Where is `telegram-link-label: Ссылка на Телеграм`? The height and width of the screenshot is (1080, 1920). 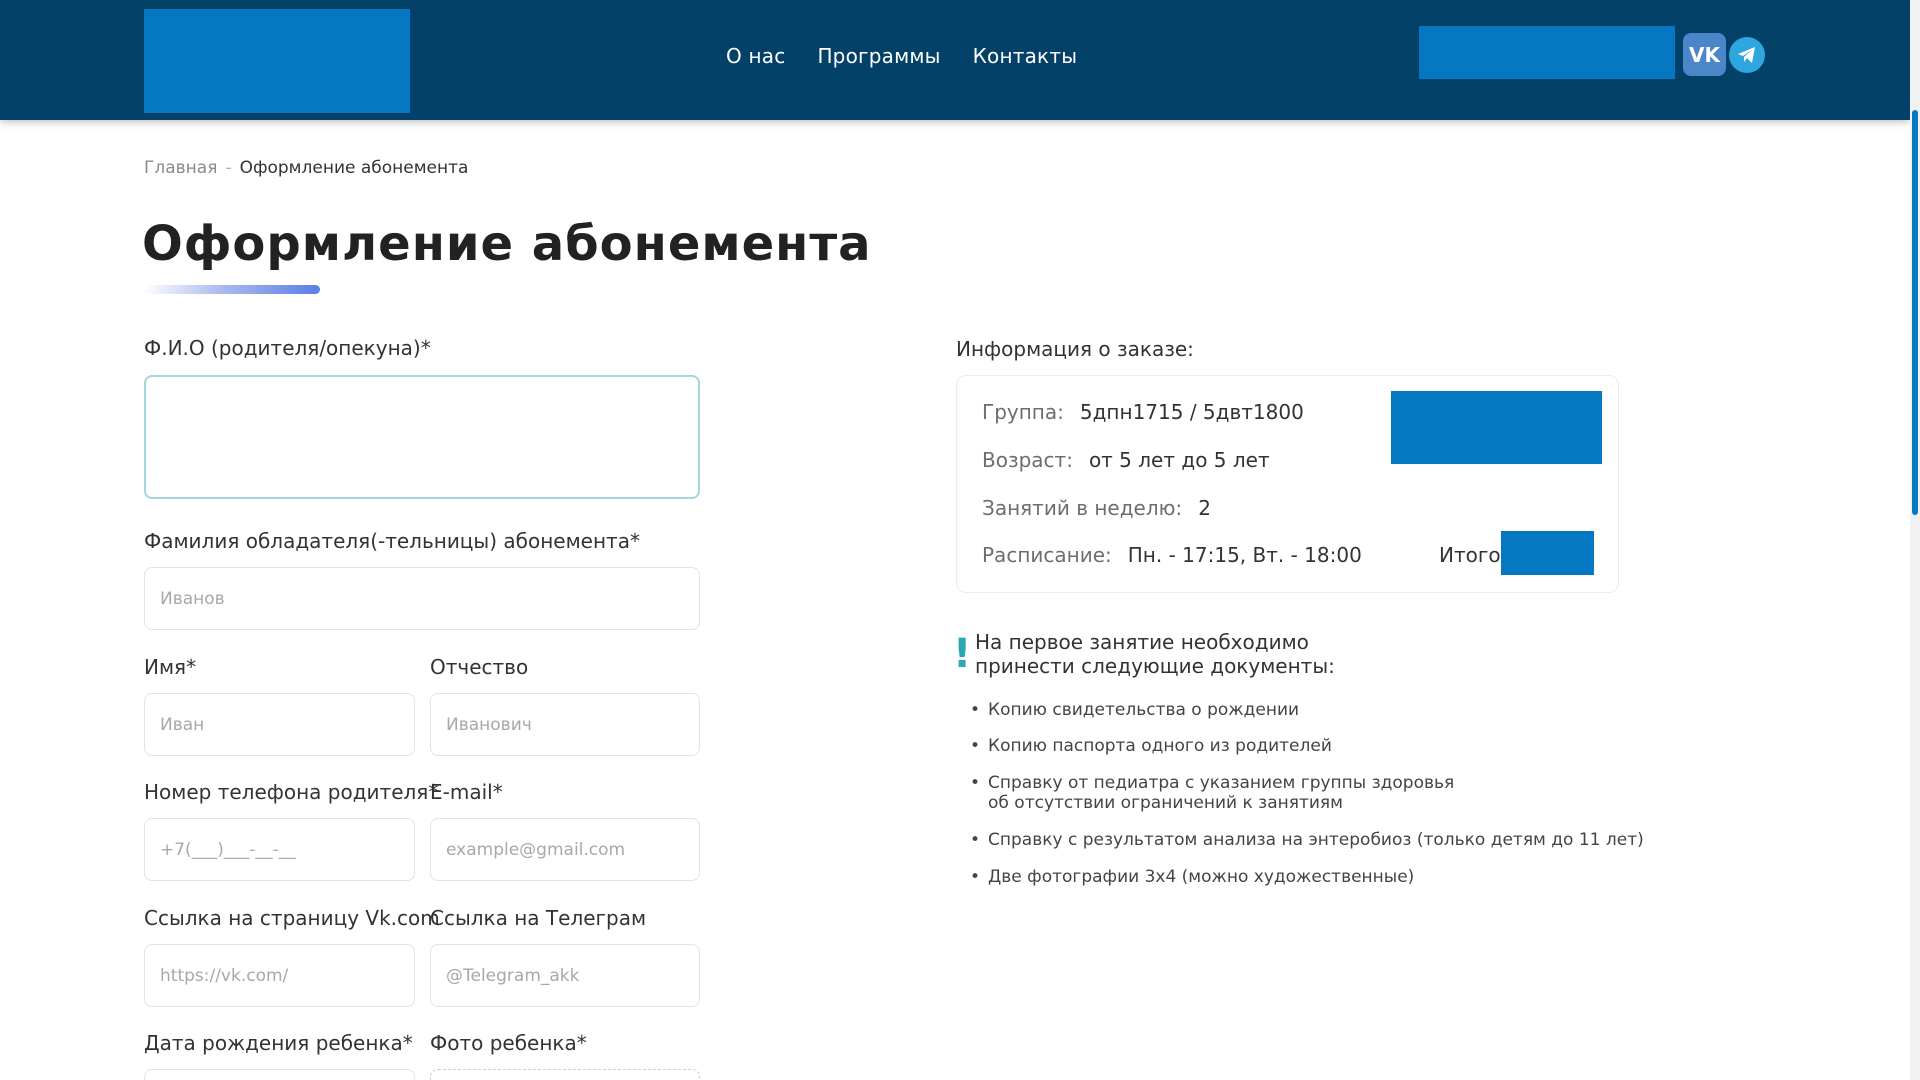 telegram-link-label: Ссылка на Телеграм is located at coordinates (538, 918).